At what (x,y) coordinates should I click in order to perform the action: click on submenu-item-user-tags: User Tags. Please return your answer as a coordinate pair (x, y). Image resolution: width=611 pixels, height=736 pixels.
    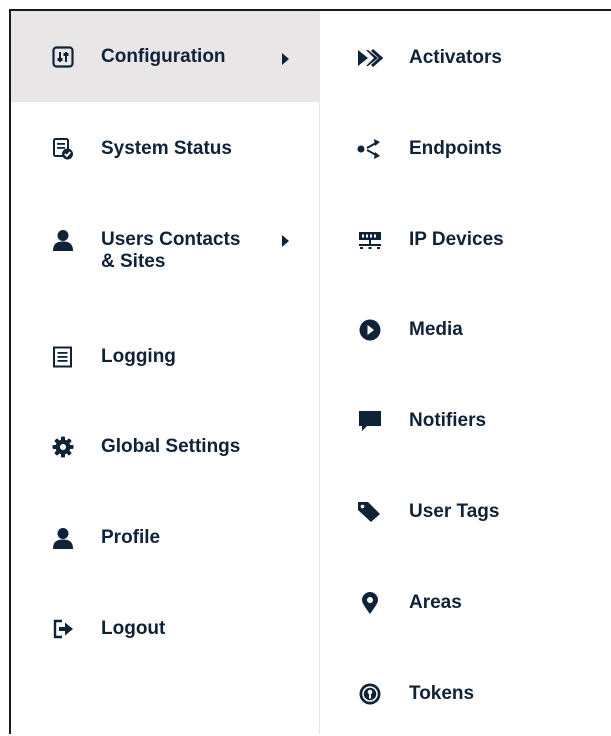
    Looking at the image, I should click on (465, 511).